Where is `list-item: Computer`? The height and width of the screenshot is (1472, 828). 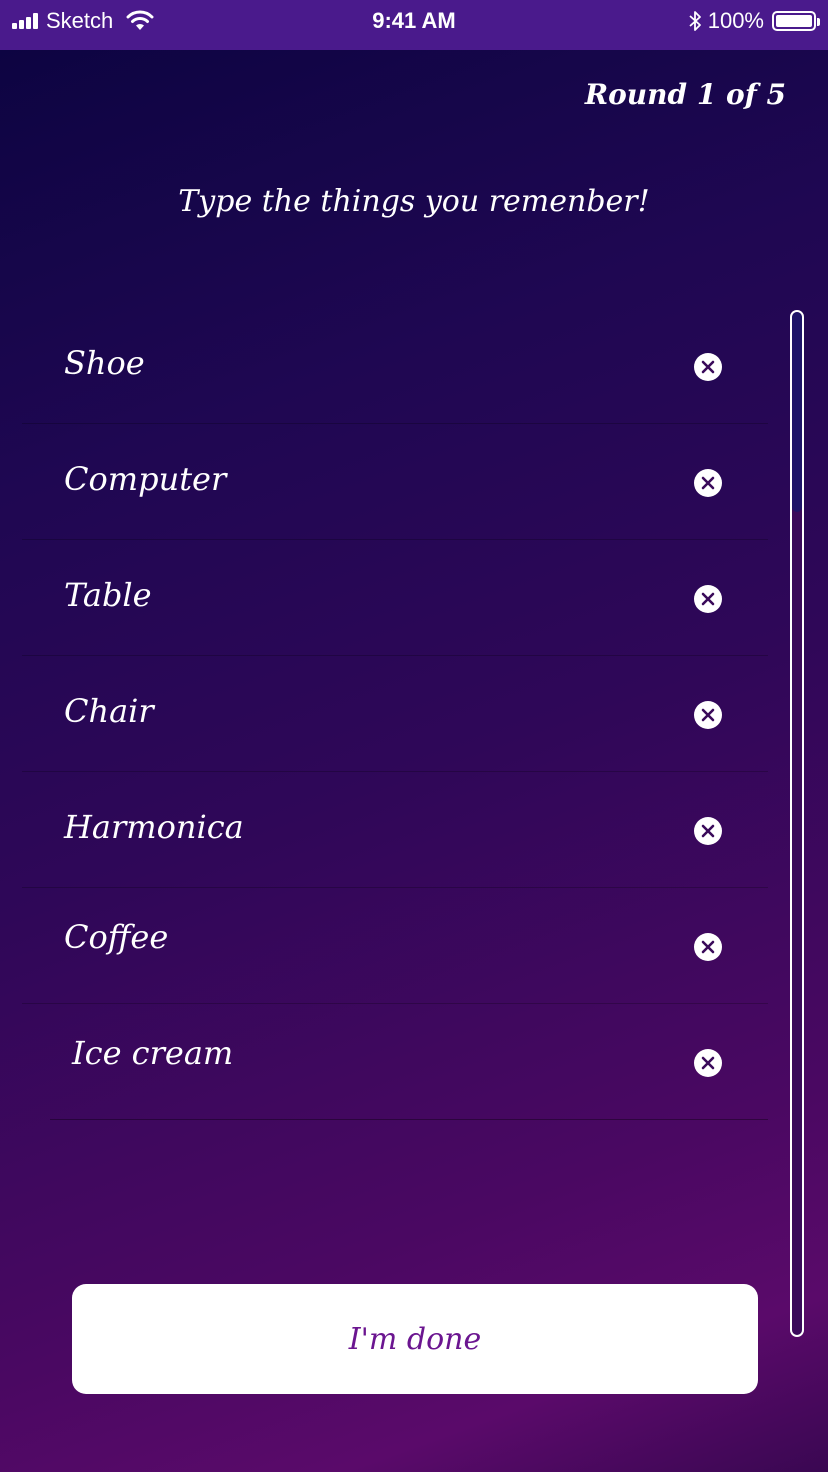
list-item: Computer is located at coordinates (414, 482).